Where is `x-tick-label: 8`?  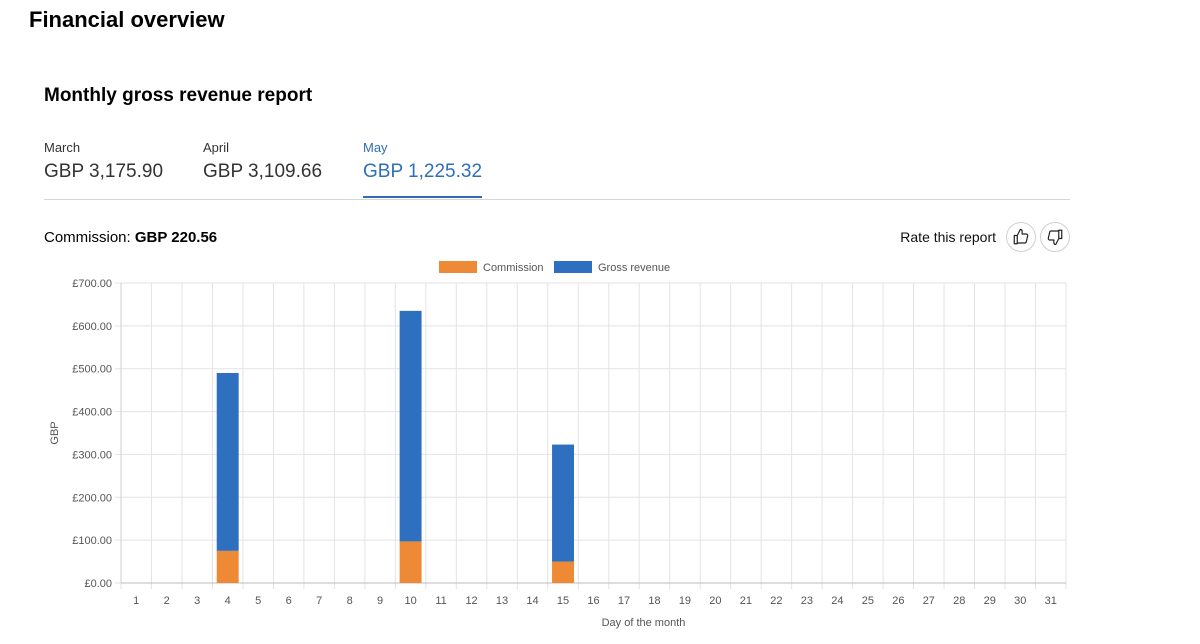
x-tick-label: 8 is located at coordinates (350, 601).